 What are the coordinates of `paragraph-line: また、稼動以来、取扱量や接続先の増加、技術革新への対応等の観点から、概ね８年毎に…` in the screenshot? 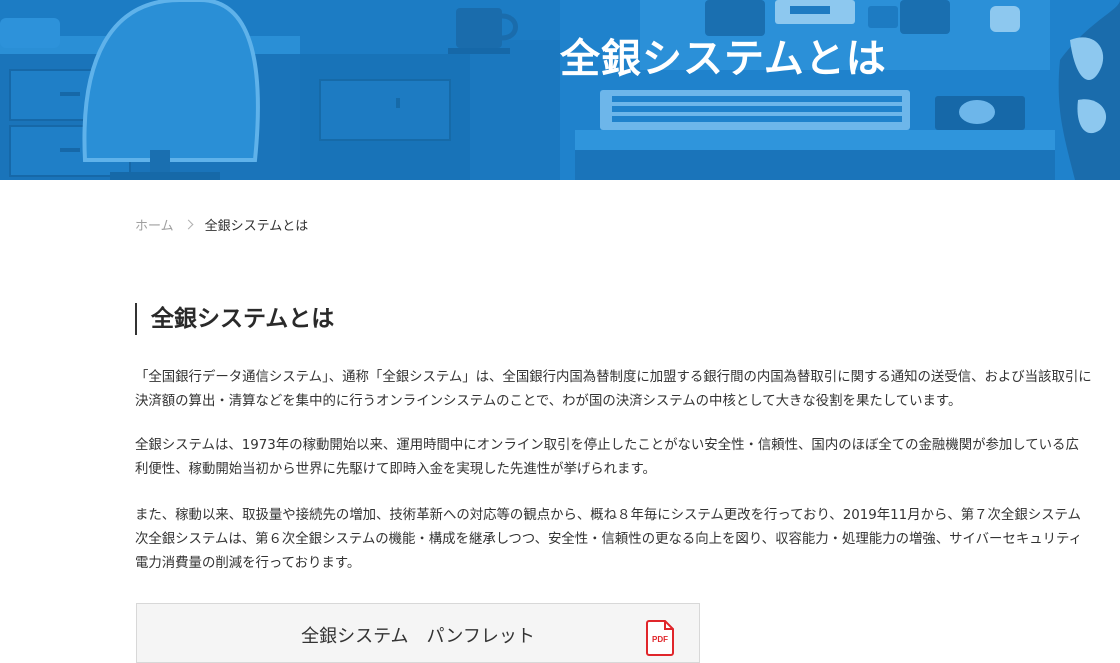 It's located at (608, 515).